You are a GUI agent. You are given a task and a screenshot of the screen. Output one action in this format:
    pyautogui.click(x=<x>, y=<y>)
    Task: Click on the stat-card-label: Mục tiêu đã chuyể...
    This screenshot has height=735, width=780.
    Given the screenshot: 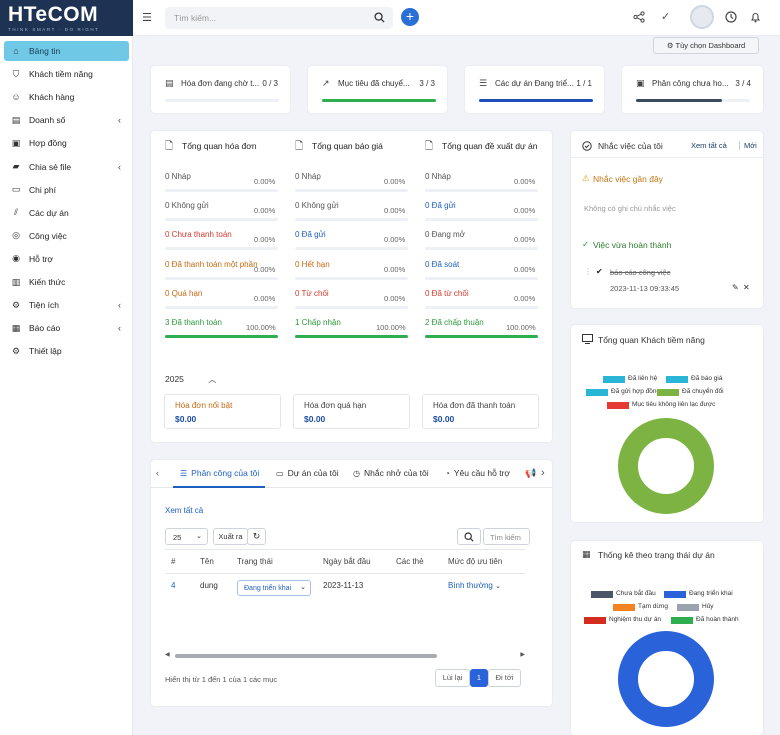 What is the action you would take?
    pyautogui.click(x=374, y=83)
    